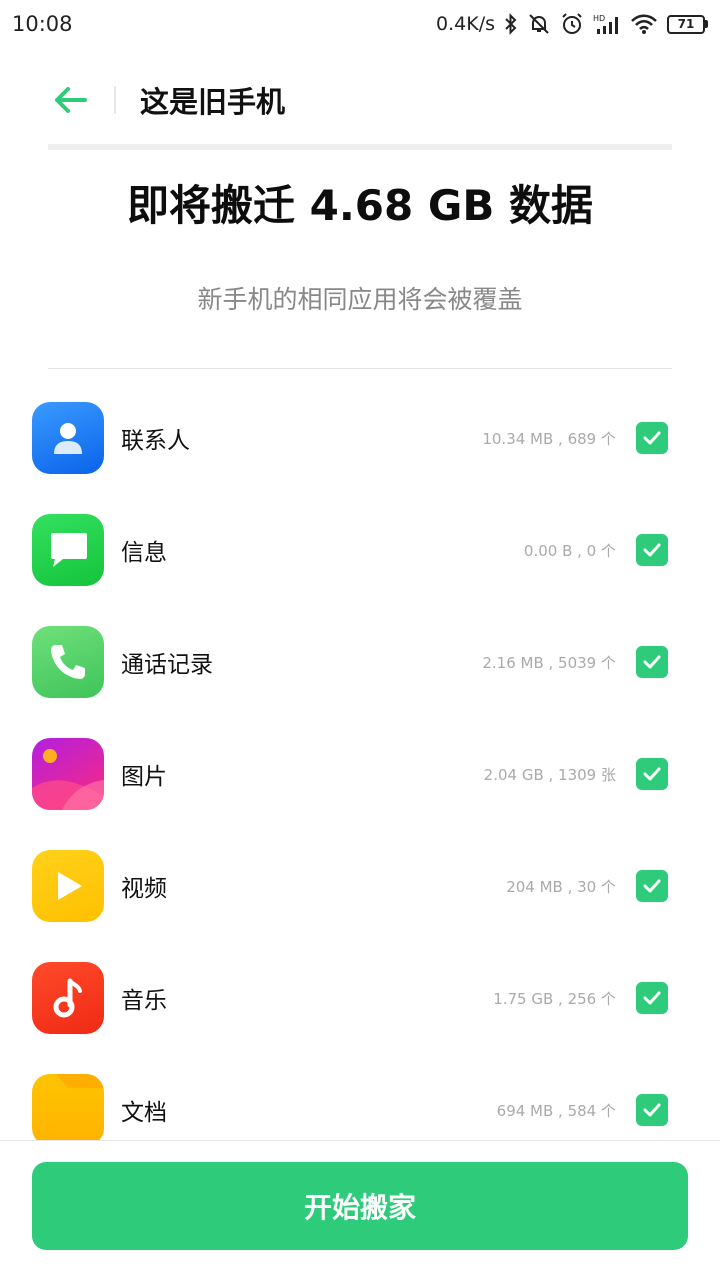 The image size is (720, 1280). Describe the element at coordinates (556, 1110) in the screenshot. I see `list-item-size: 694 MB , 584 个` at that location.